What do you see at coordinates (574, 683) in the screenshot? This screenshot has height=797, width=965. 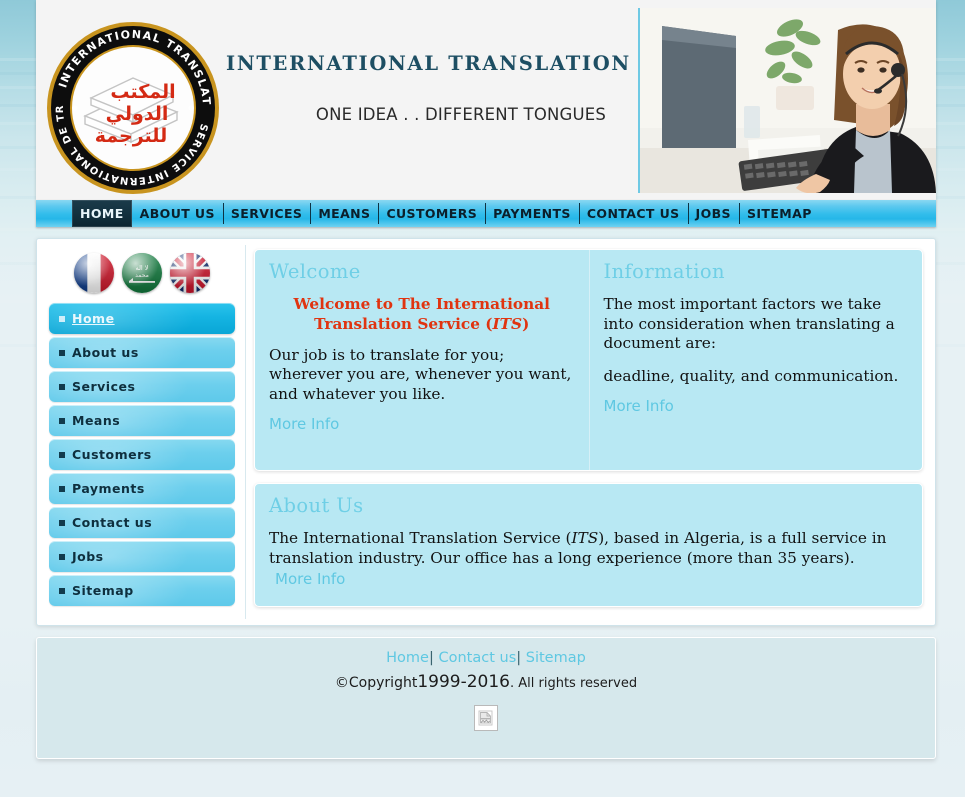 I see `copyright-suffix: . All rights reserved` at bounding box center [574, 683].